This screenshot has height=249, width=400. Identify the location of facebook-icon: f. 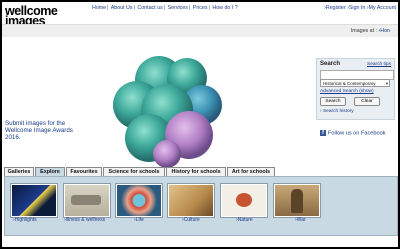
(323, 133).